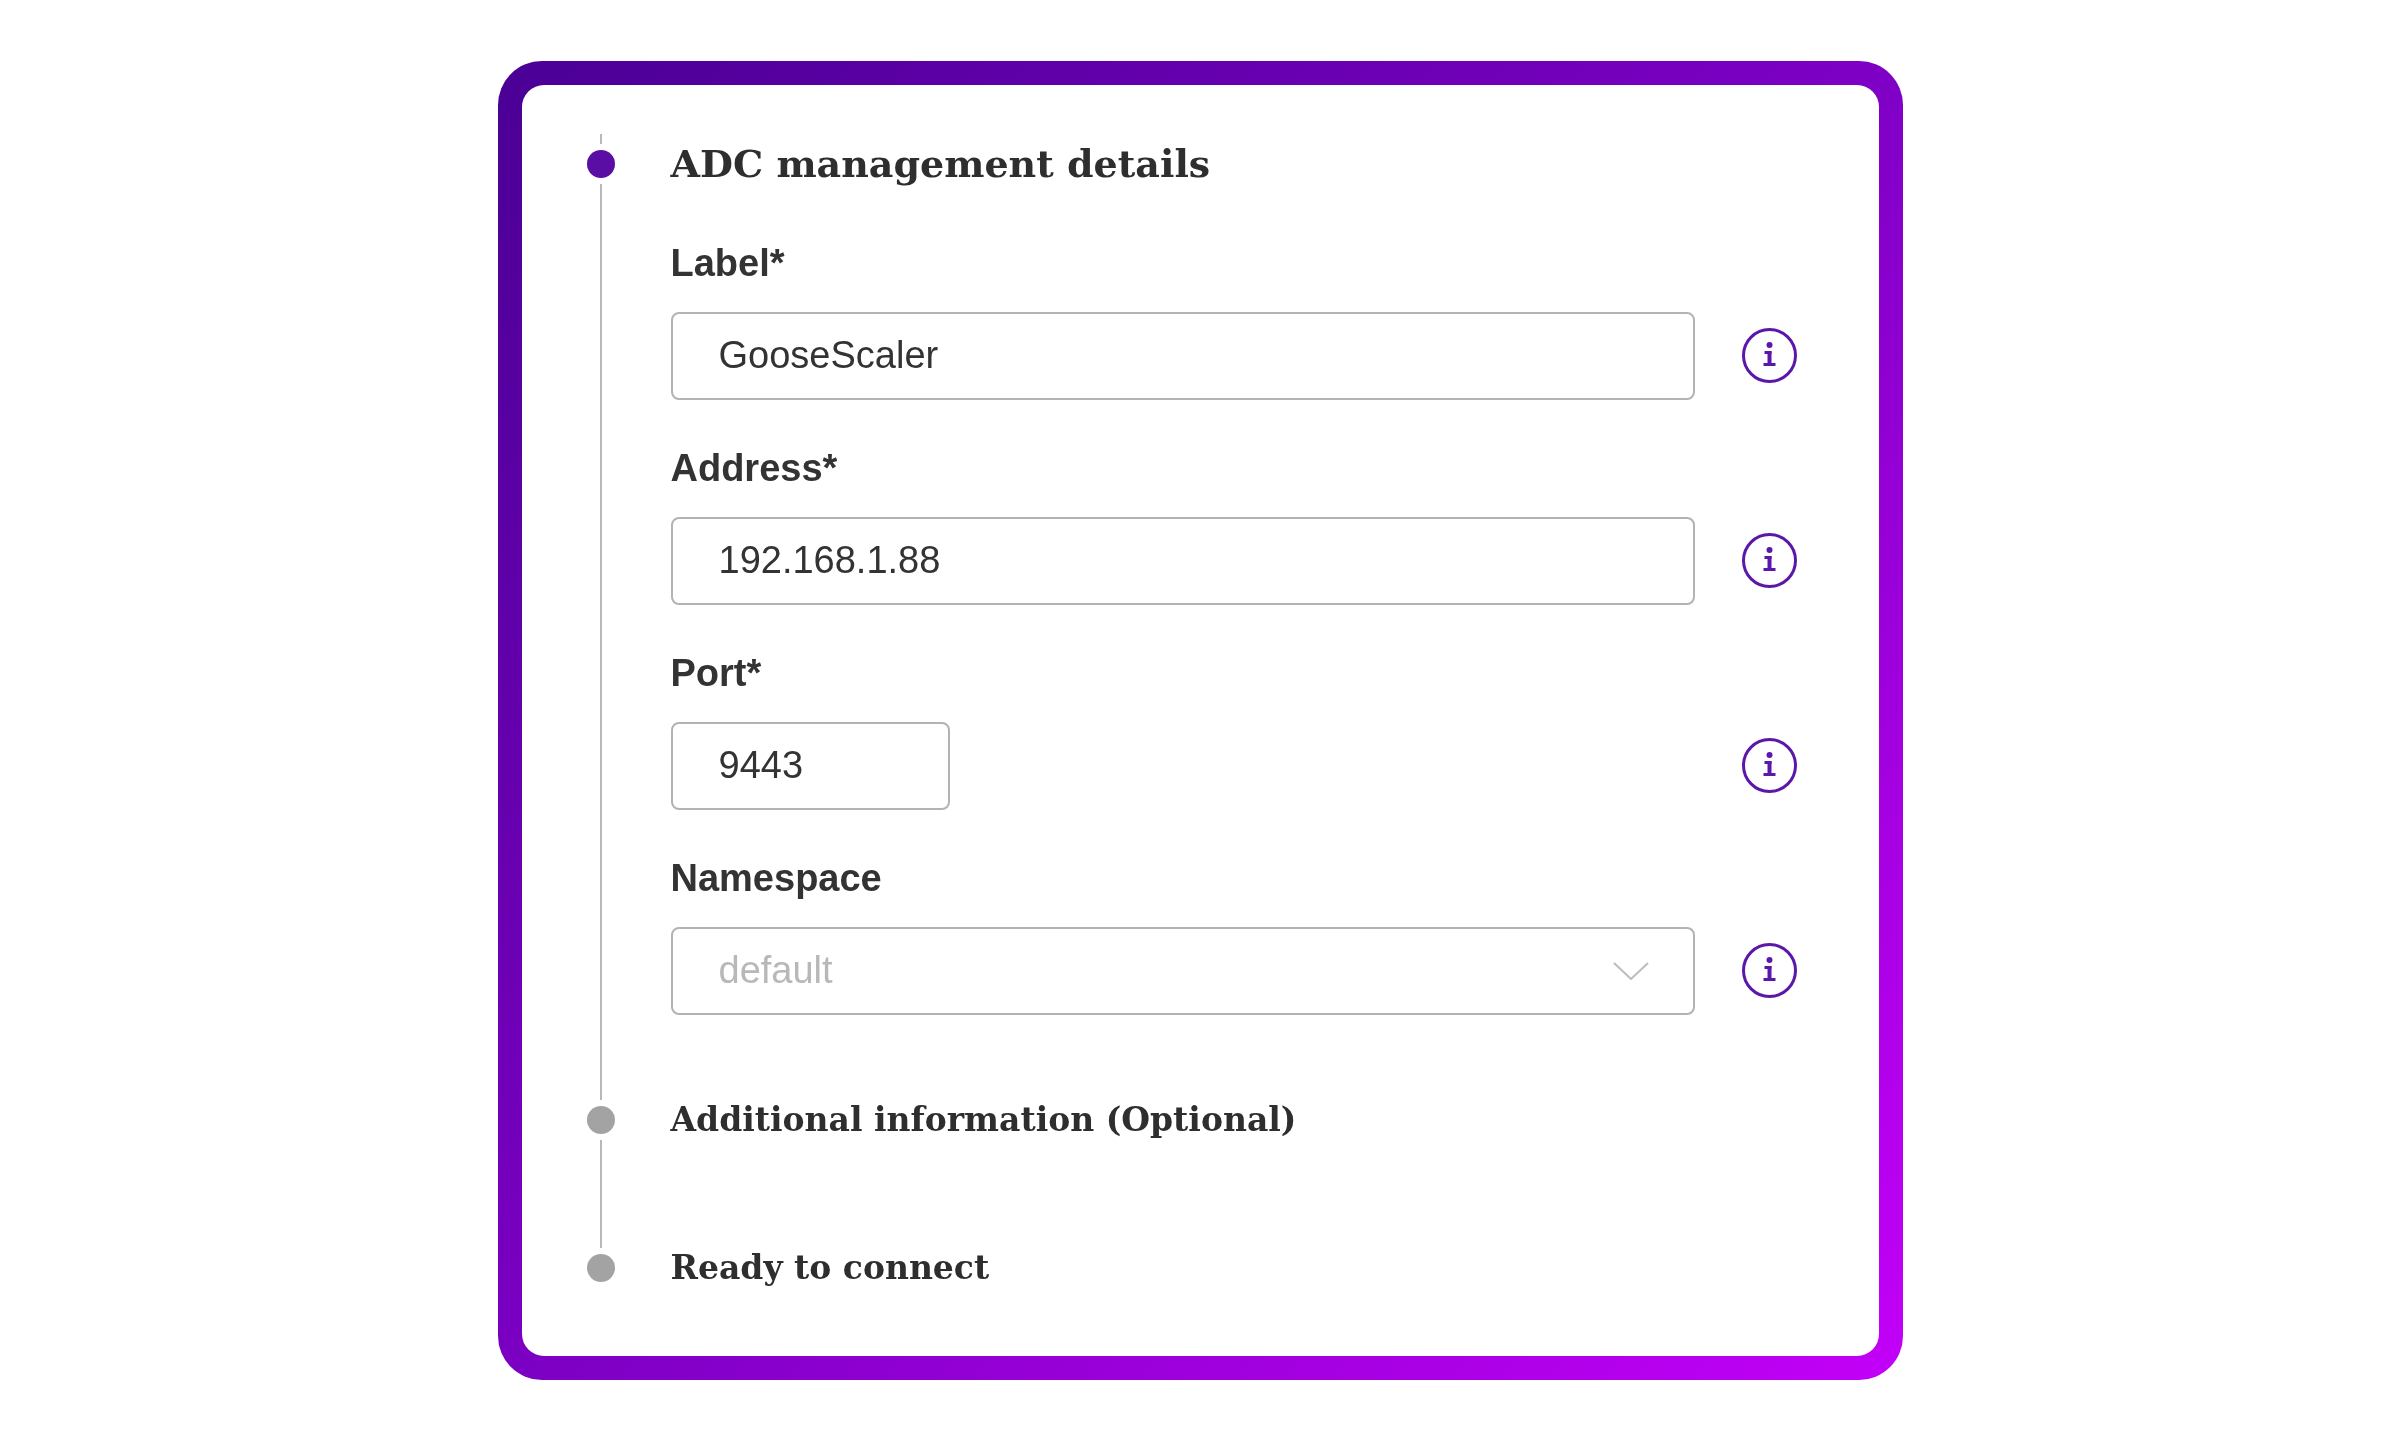  Describe the element at coordinates (754, 468) in the screenshot. I see `field-label: Address*` at that location.